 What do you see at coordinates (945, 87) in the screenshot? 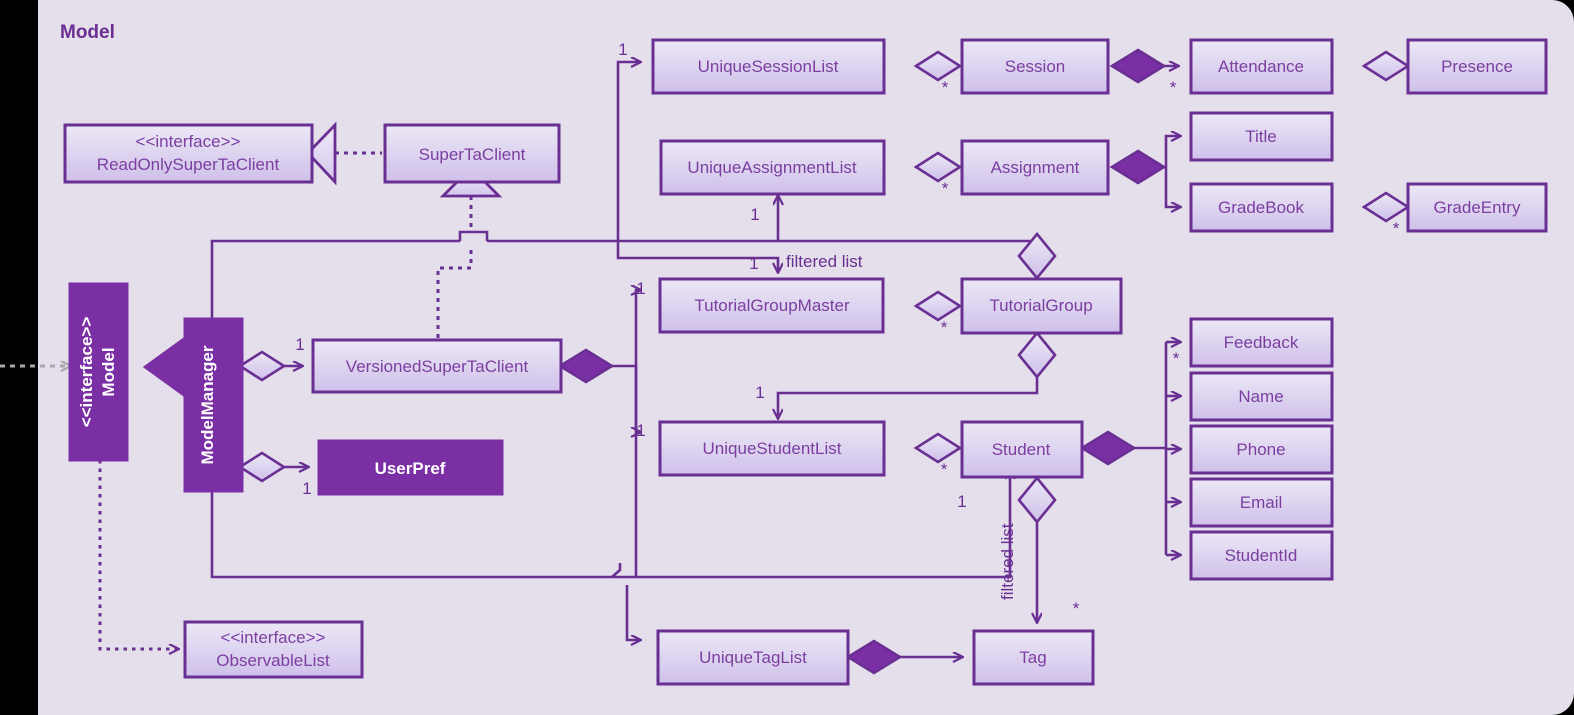
I see `multiplicity-sessionlist-session: *` at bounding box center [945, 87].